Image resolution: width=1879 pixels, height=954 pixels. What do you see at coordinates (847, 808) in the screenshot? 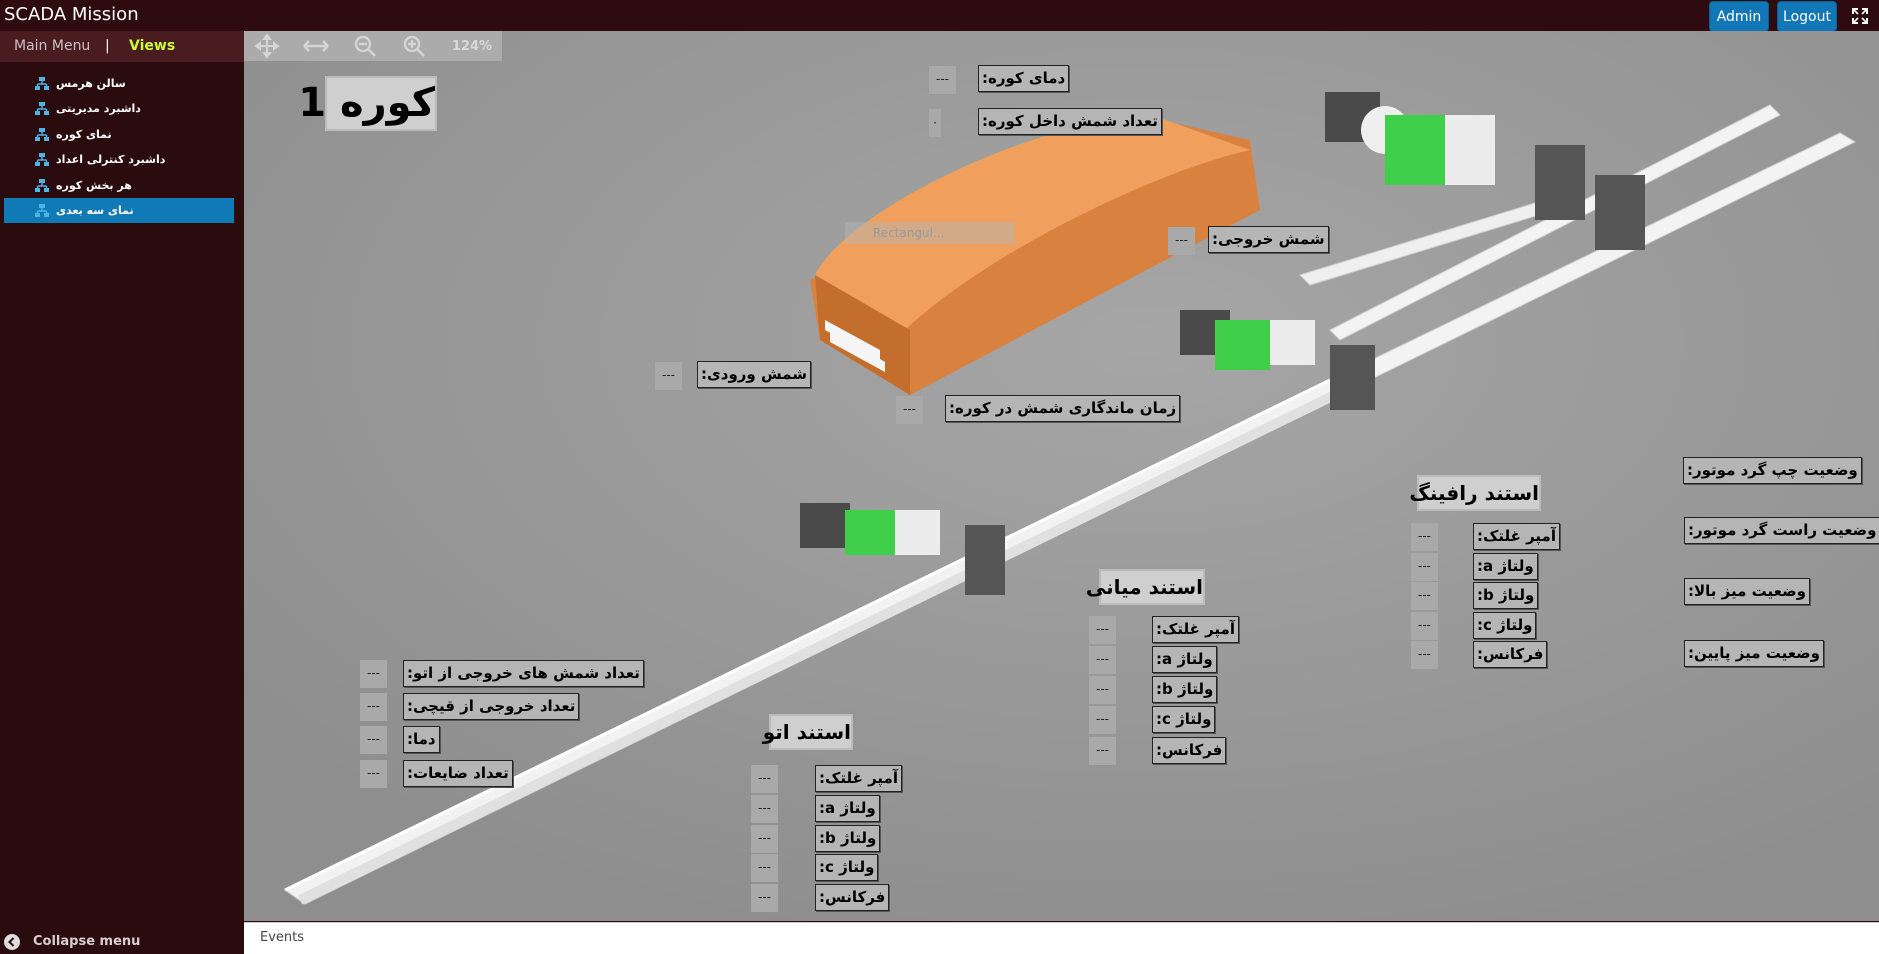
I see `auto-stand-label: ولتاژ a:` at bounding box center [847, 808].